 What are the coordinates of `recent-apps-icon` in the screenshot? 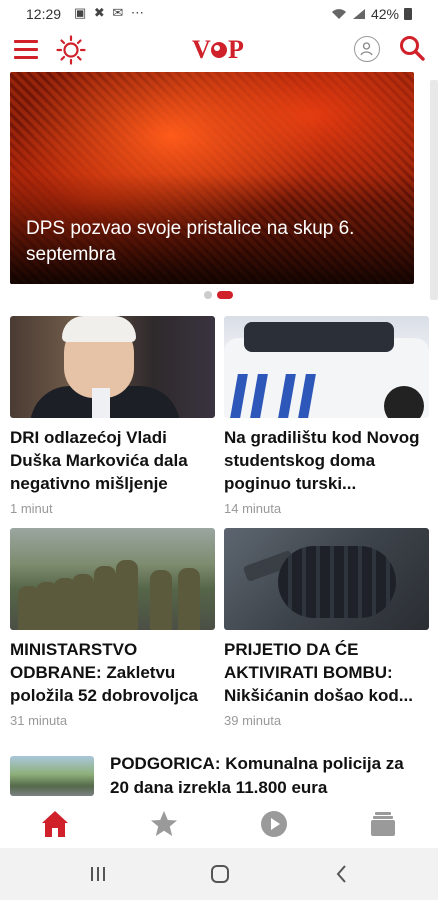 It's located at (98, 874).